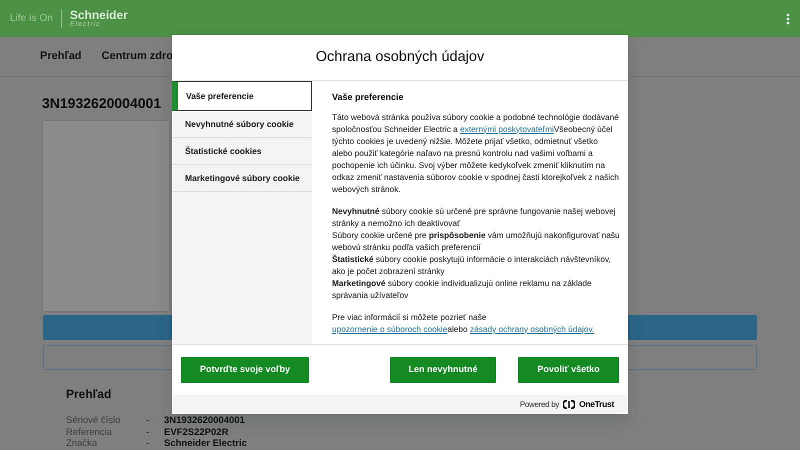 The height and width of the screenshot is (450, 800). I want to click on paragraph: Marketingové súbory cookie individualizujú online reklamu na základe správania užívateľov, so click(462, 288).